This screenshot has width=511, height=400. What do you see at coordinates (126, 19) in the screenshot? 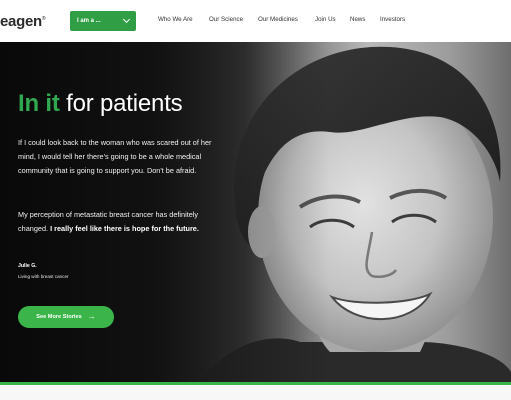
I see `chevron-down-icon` at bounding box center [126, 19].